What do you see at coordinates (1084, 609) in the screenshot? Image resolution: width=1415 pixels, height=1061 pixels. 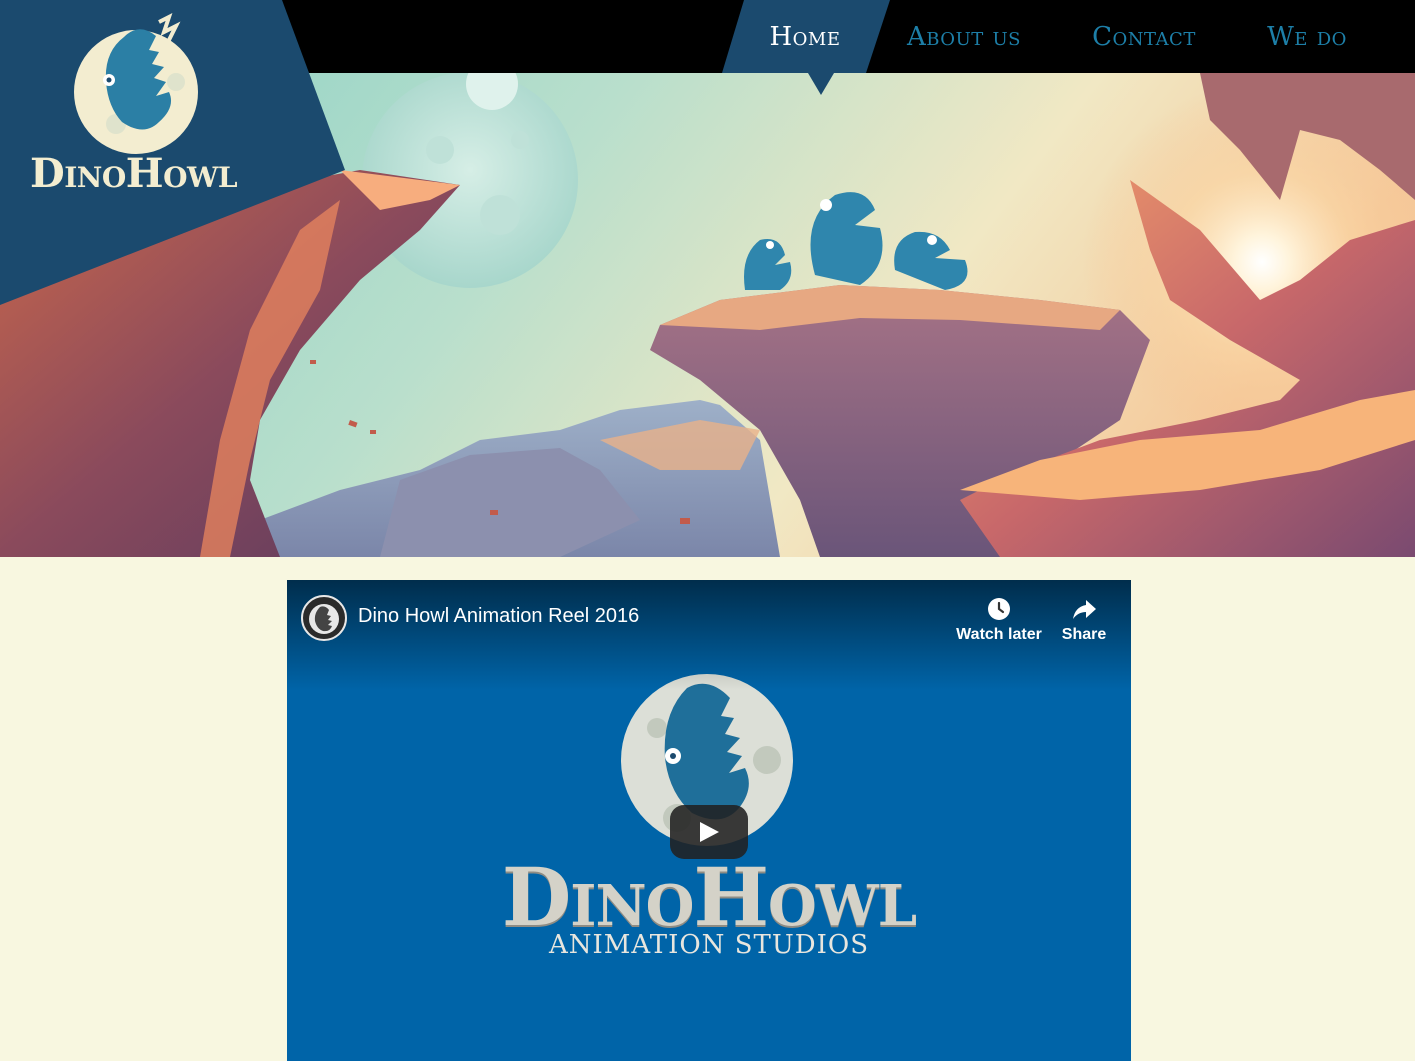 I see `share-arrow-icon` at bounding box center [1084, 609].